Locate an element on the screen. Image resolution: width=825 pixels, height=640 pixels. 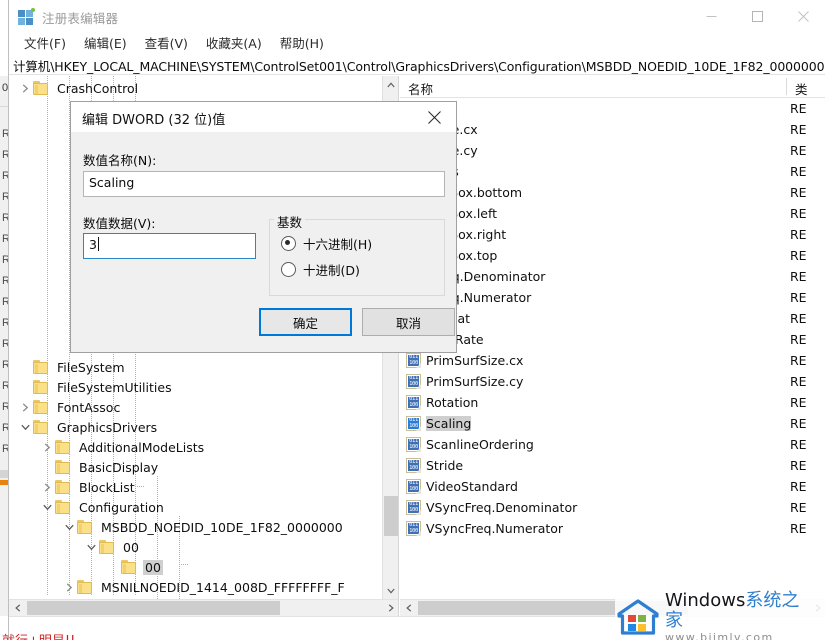
watermark-brand-line: Windows系统之家 is located at coordinates (741, 610).